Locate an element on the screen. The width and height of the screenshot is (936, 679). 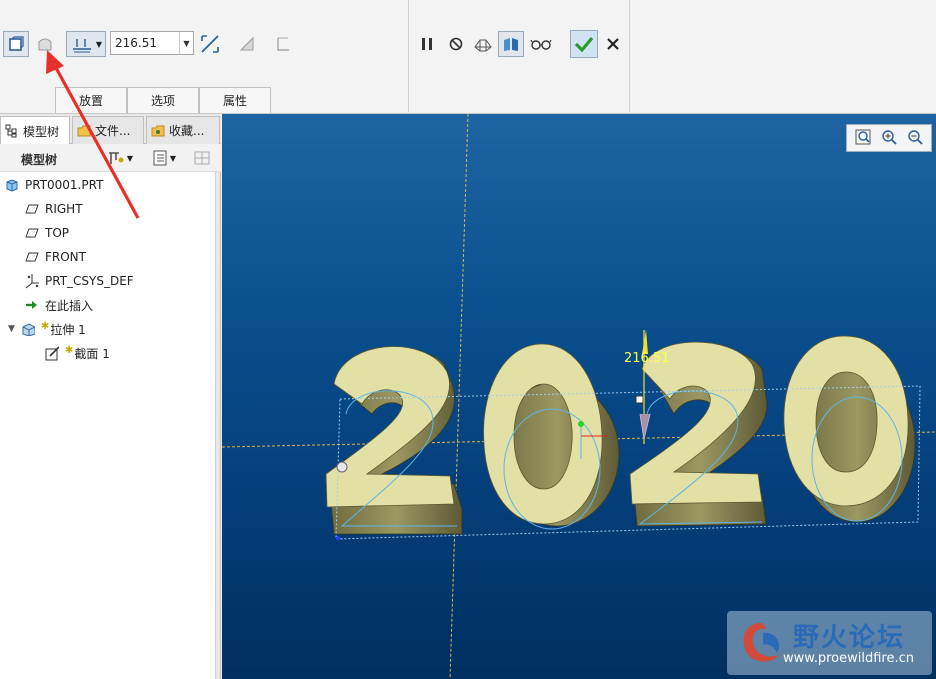
show-menu-button: ▼ is located at coordinates (164, 158).